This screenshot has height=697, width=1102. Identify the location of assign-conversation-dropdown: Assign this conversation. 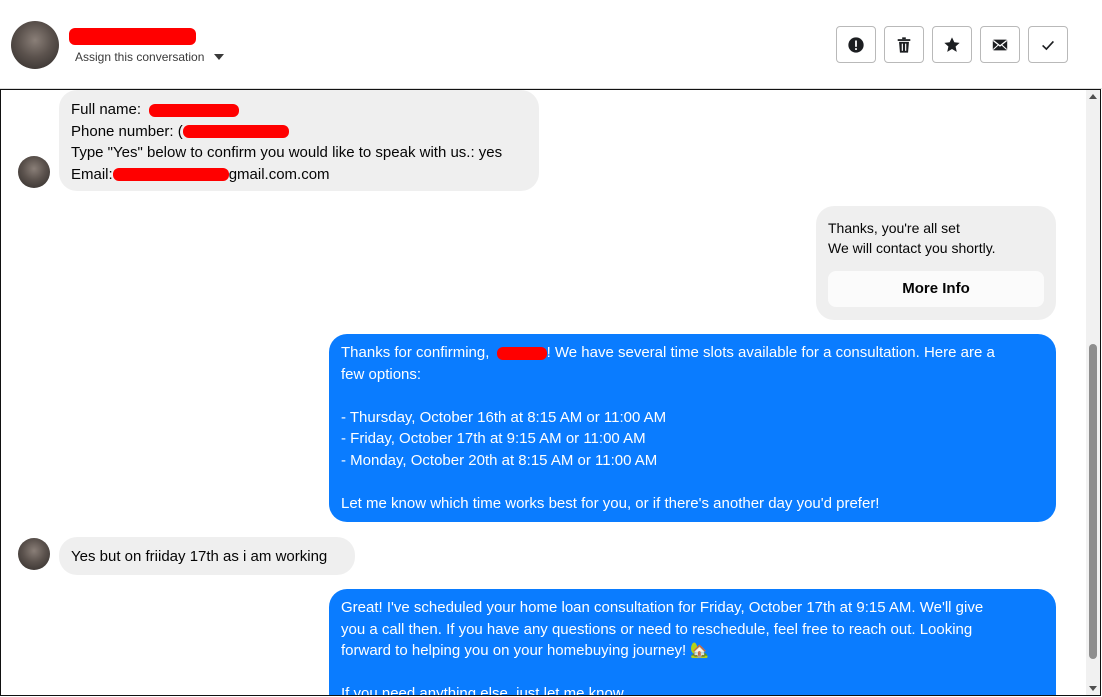
(150, 57).